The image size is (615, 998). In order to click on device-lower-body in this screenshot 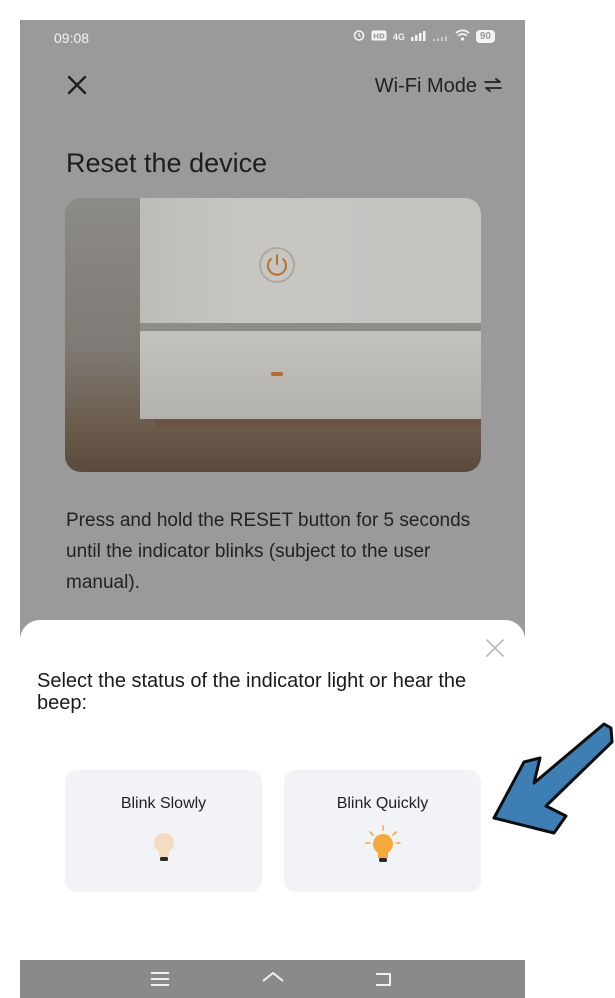, I will do `click(310, 375)`.